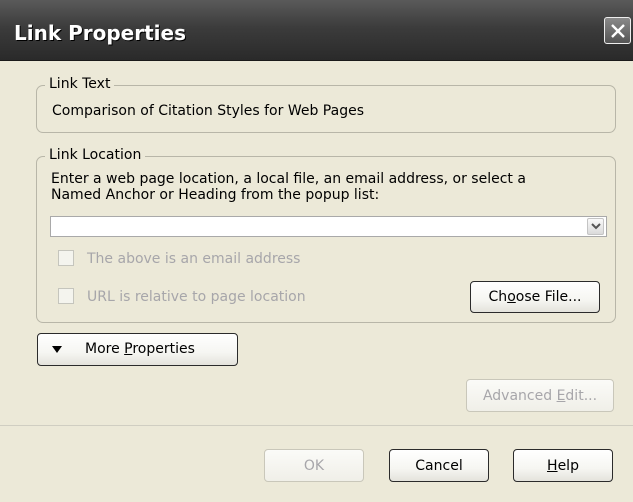 The height and width of the screenshot is (502, 633). I want to click on relative-url-checkbox, so click(66, 296).